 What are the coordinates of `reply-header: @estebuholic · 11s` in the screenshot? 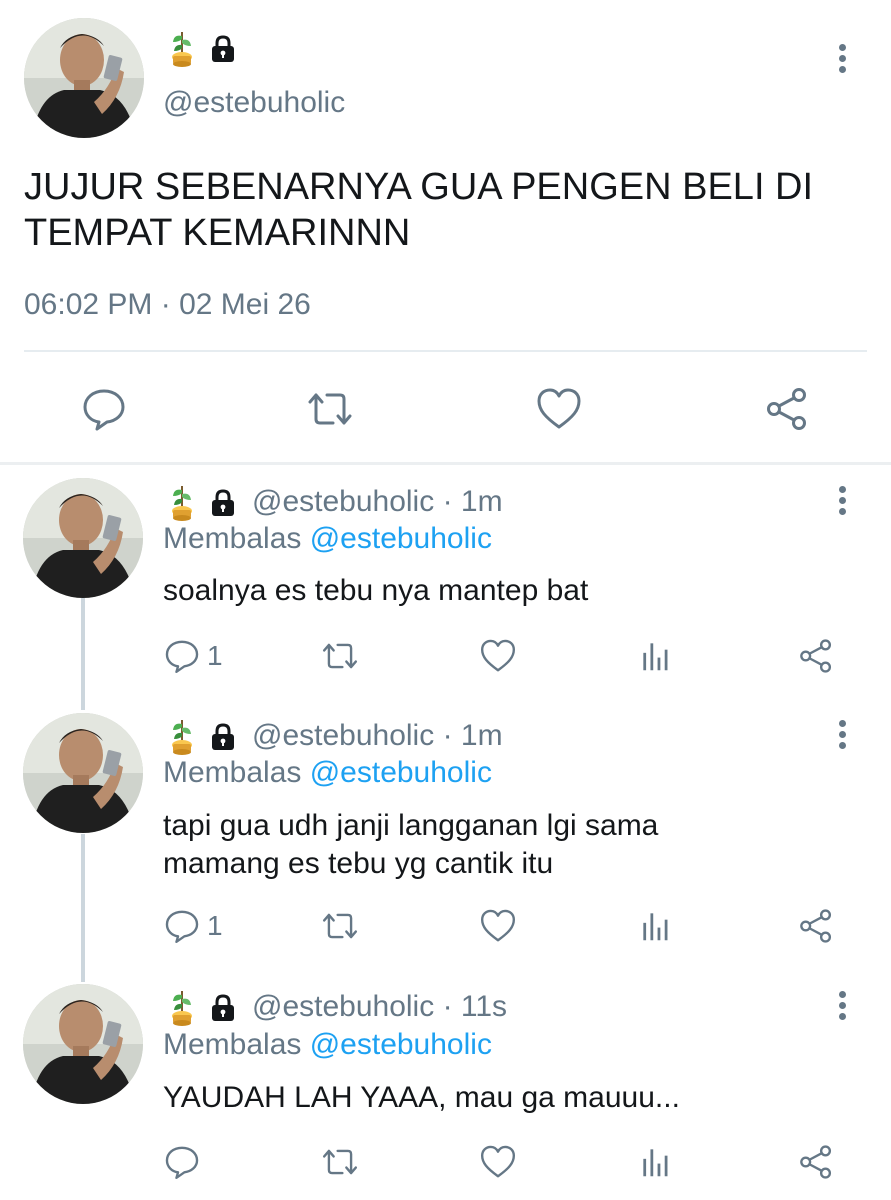 It's located at (379, 1007).